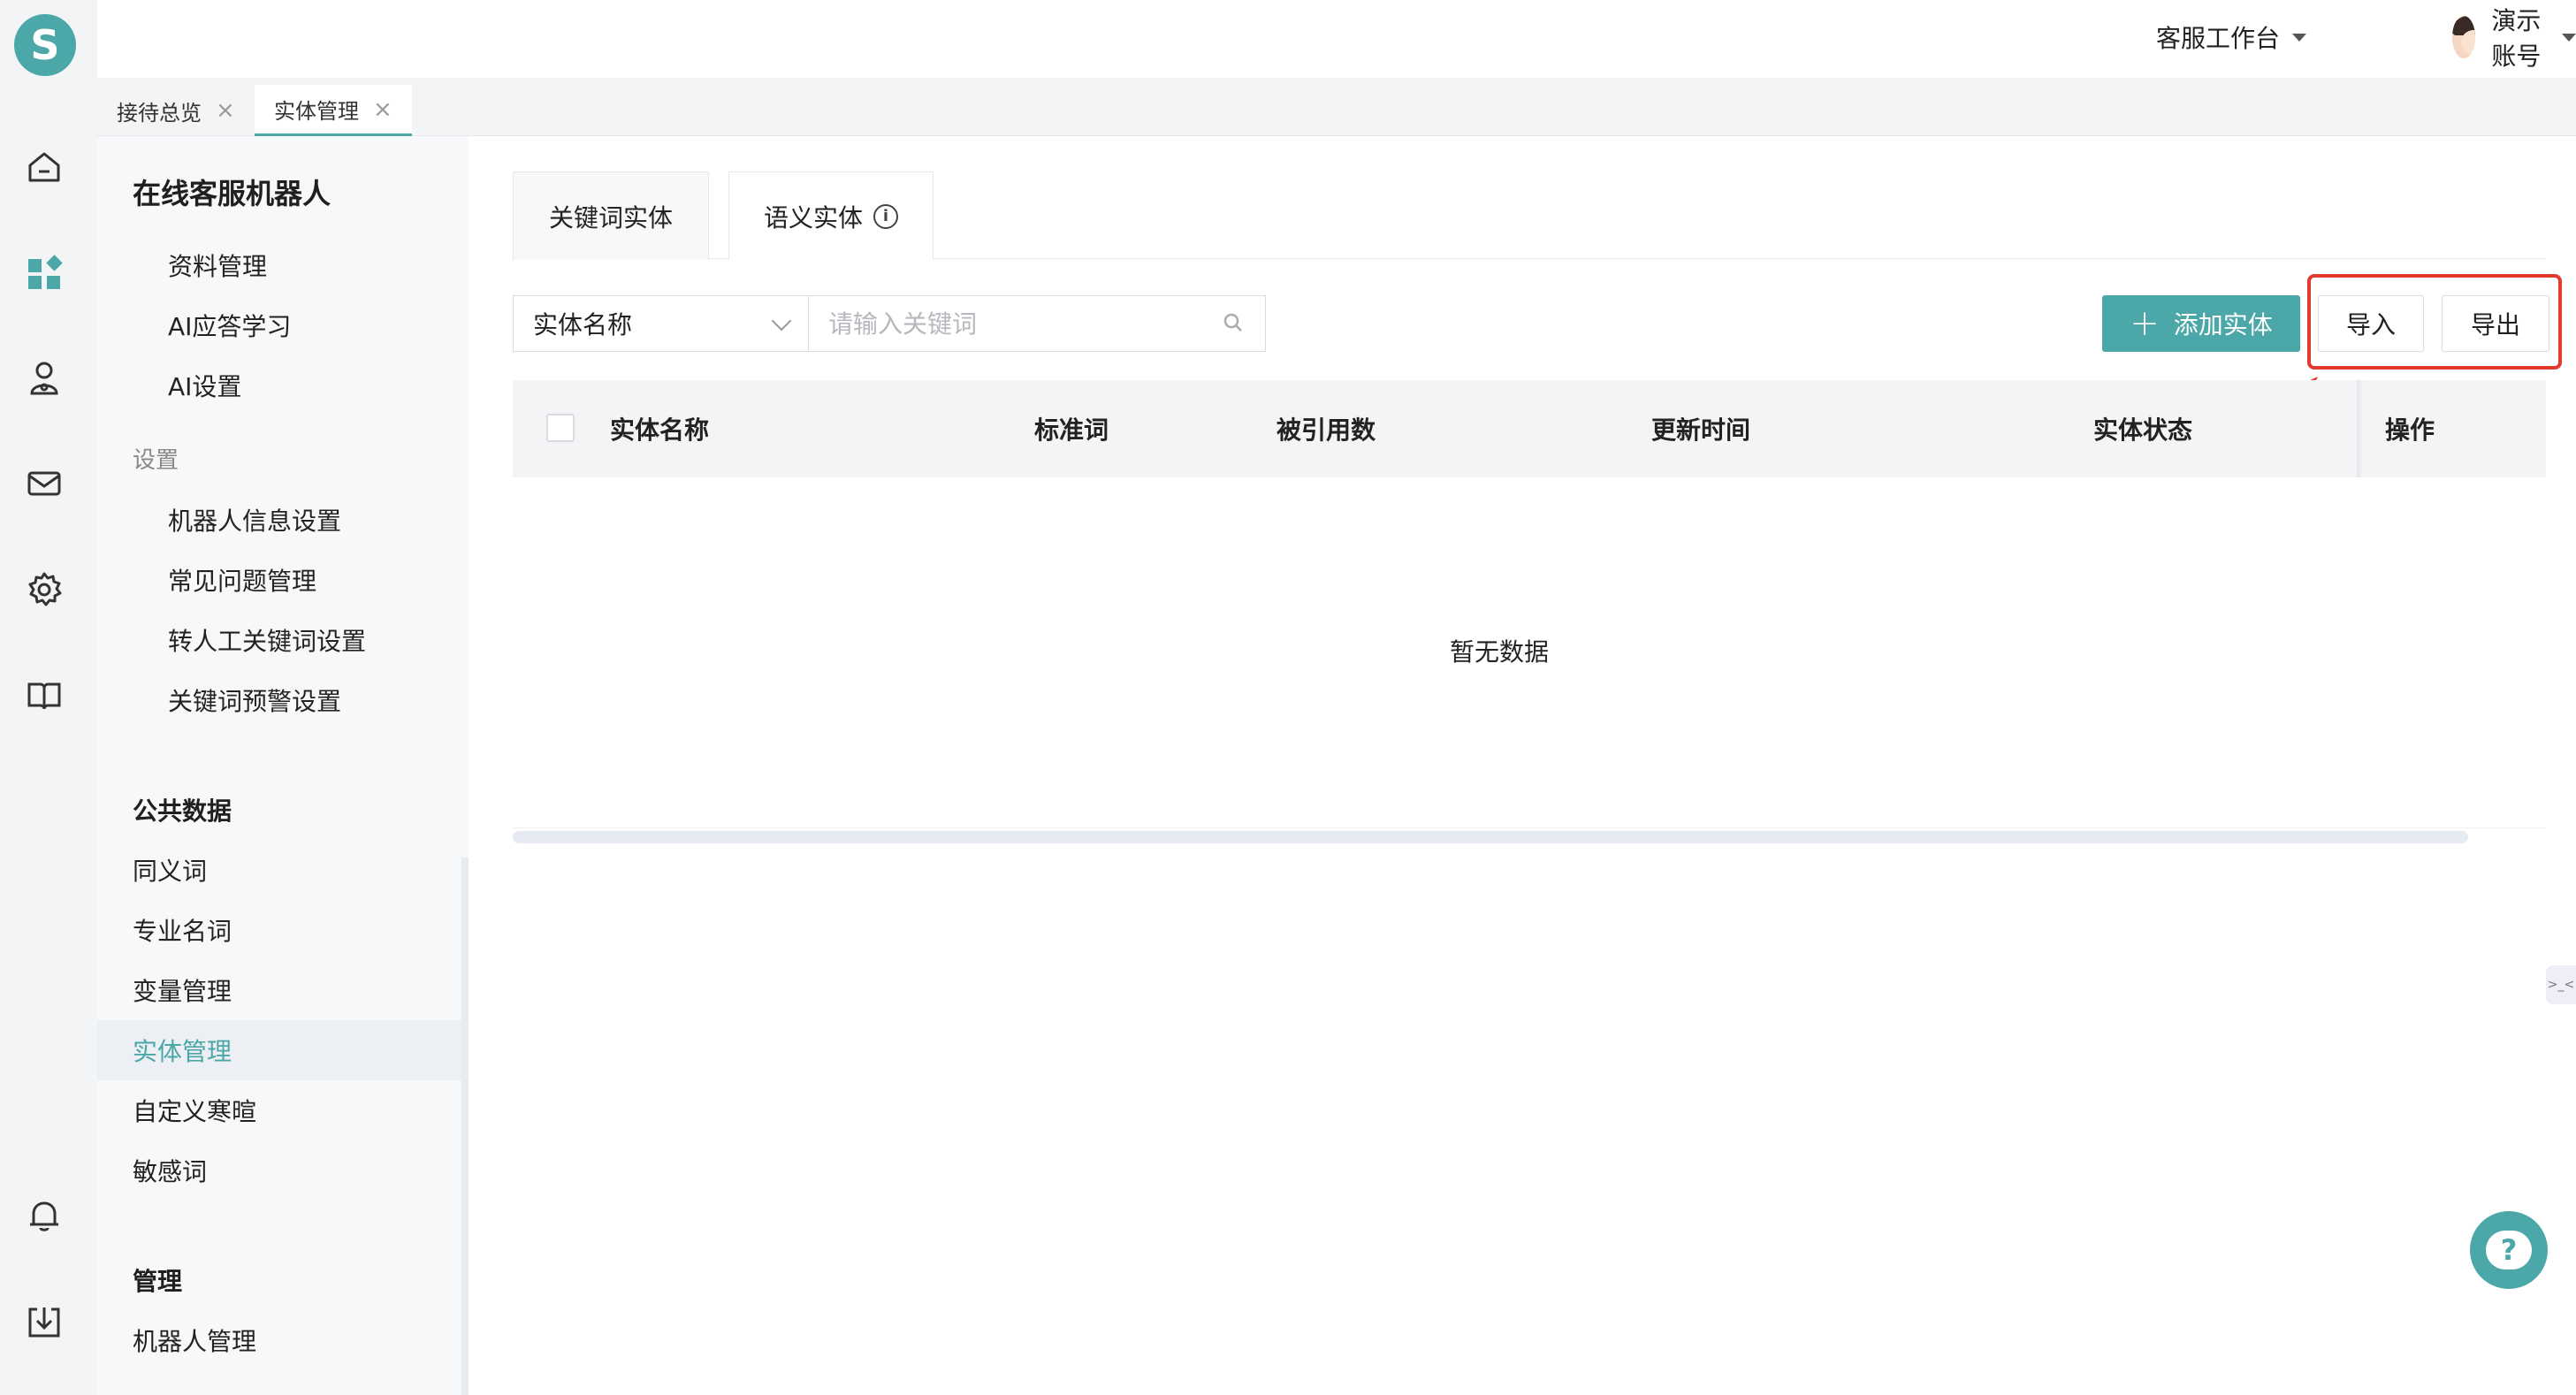 The height and width of the screenshot is (1395, 2576). I want to click on column-entity-status: 实体状态, so click(2142, 428).